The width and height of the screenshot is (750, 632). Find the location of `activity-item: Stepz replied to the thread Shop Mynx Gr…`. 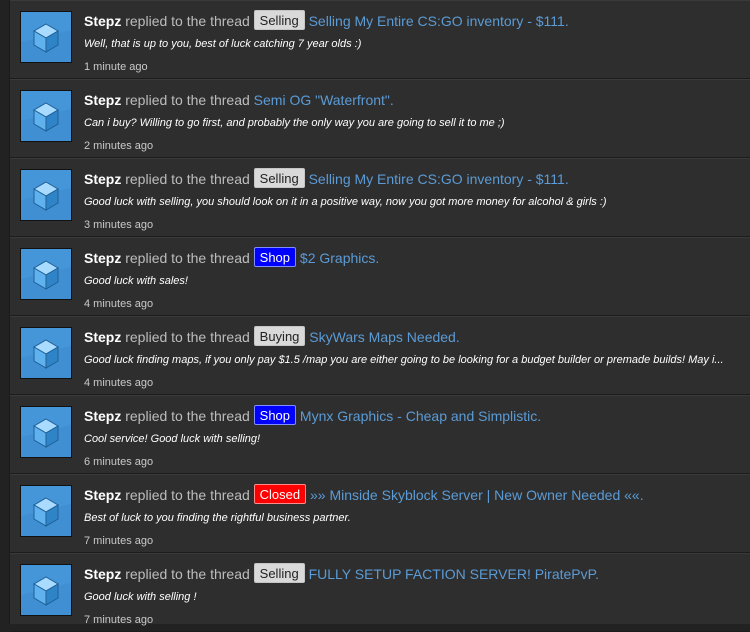

activity-item: Stepz replied to the thread Shop Mynx Gr… is located at coordinates (380, 434).